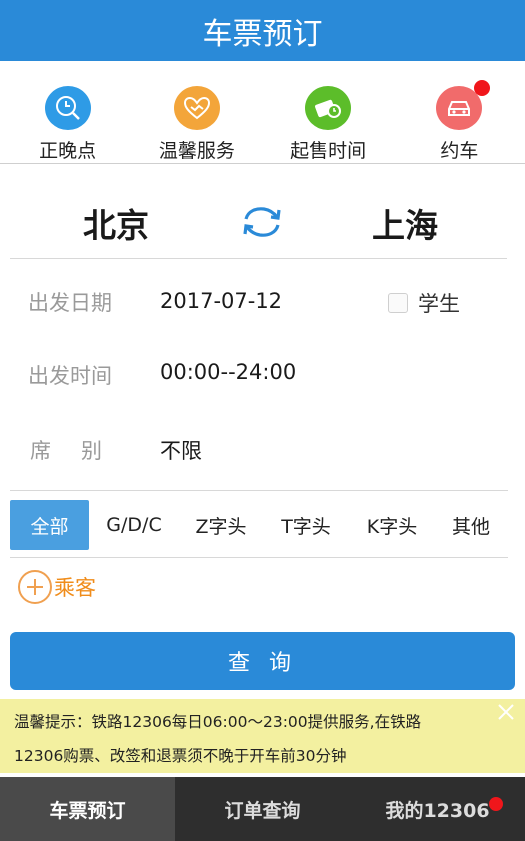 Image resolution: width=525 pixels, height=841 pixels. I want to click on nav-label: 订单查询, so click(262, 810).